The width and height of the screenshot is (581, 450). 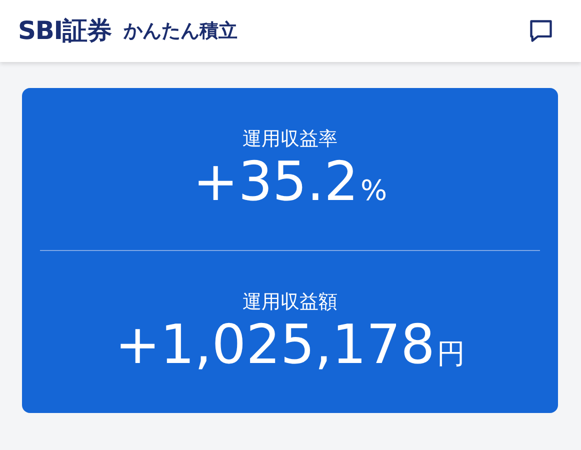 What do you see at coordinates (180, 31) in the screenshot?
I see `app-title: かんたん積立` at bounding box center [180, 31].